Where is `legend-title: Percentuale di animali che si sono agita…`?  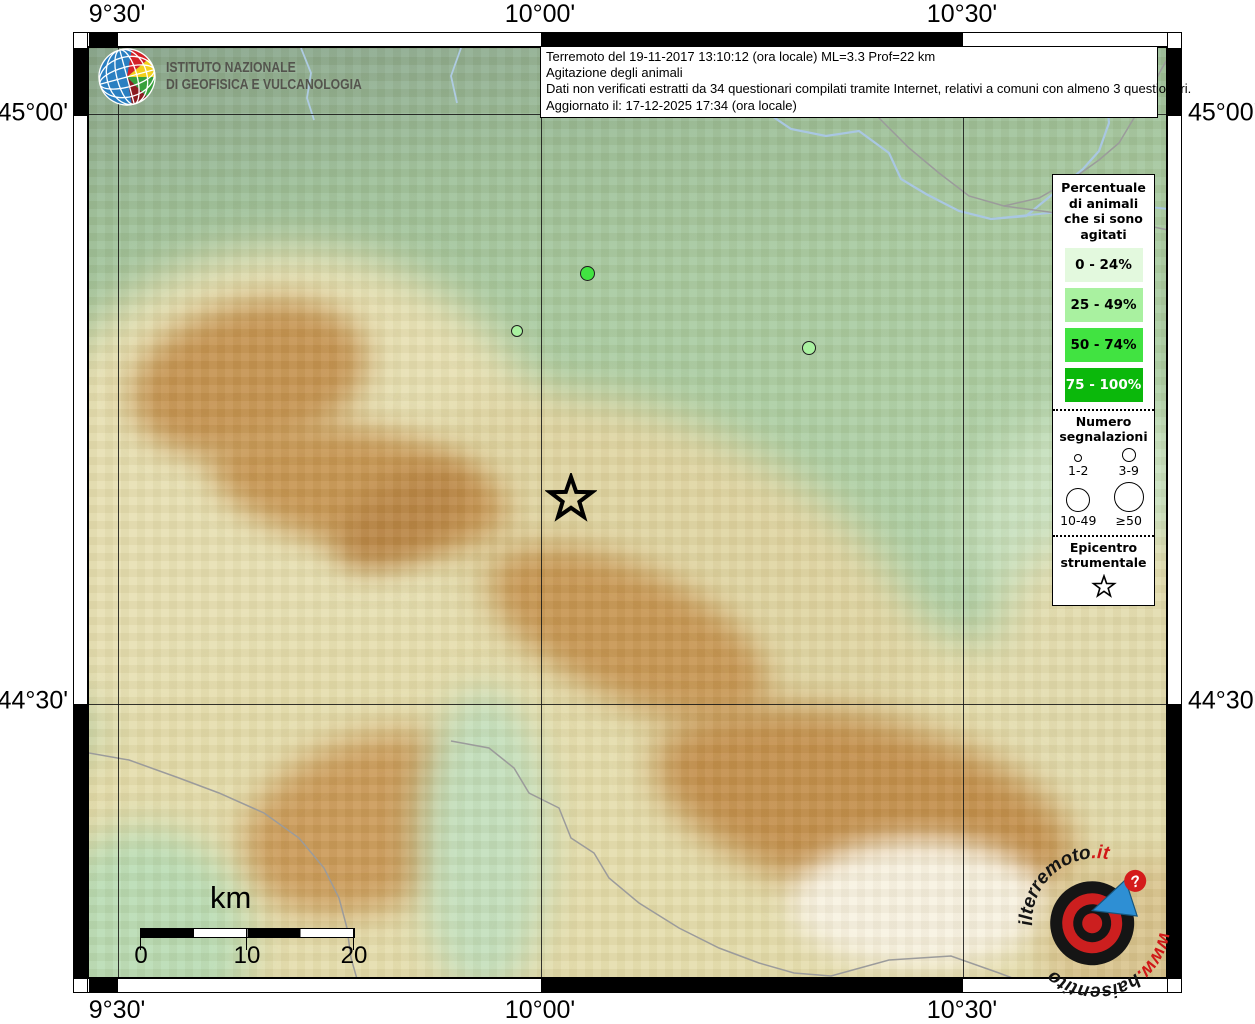 legend-title: Percentuale di animali che si sono agita… is located at coordinates (1103, 211).